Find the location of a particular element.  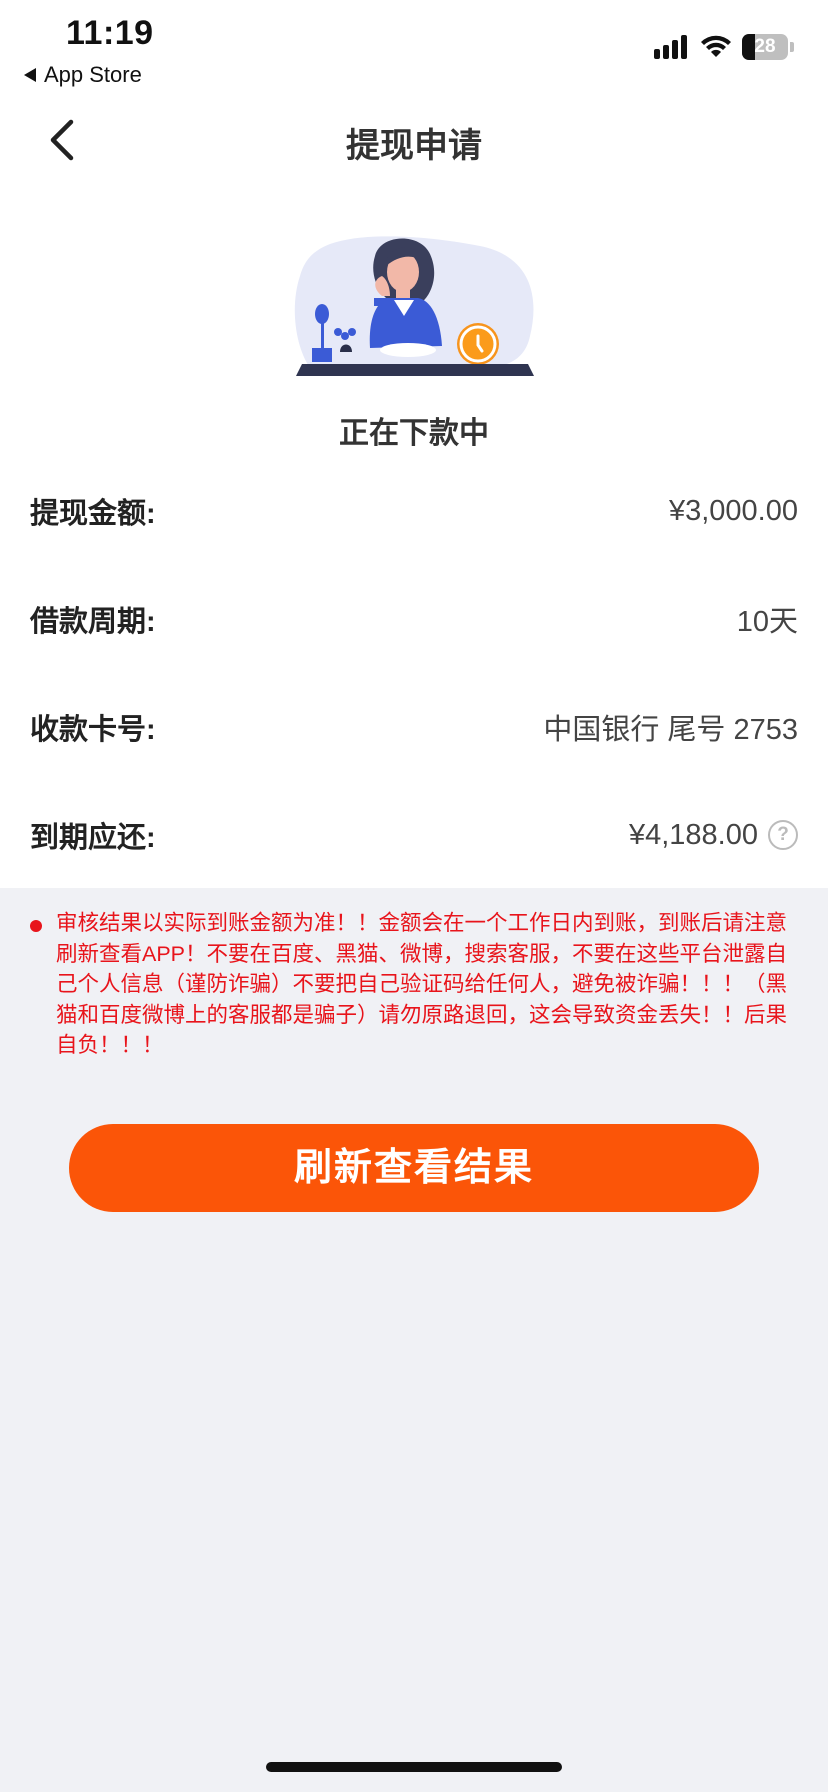

period-value: 10天 is located at coordinates (767, 622).